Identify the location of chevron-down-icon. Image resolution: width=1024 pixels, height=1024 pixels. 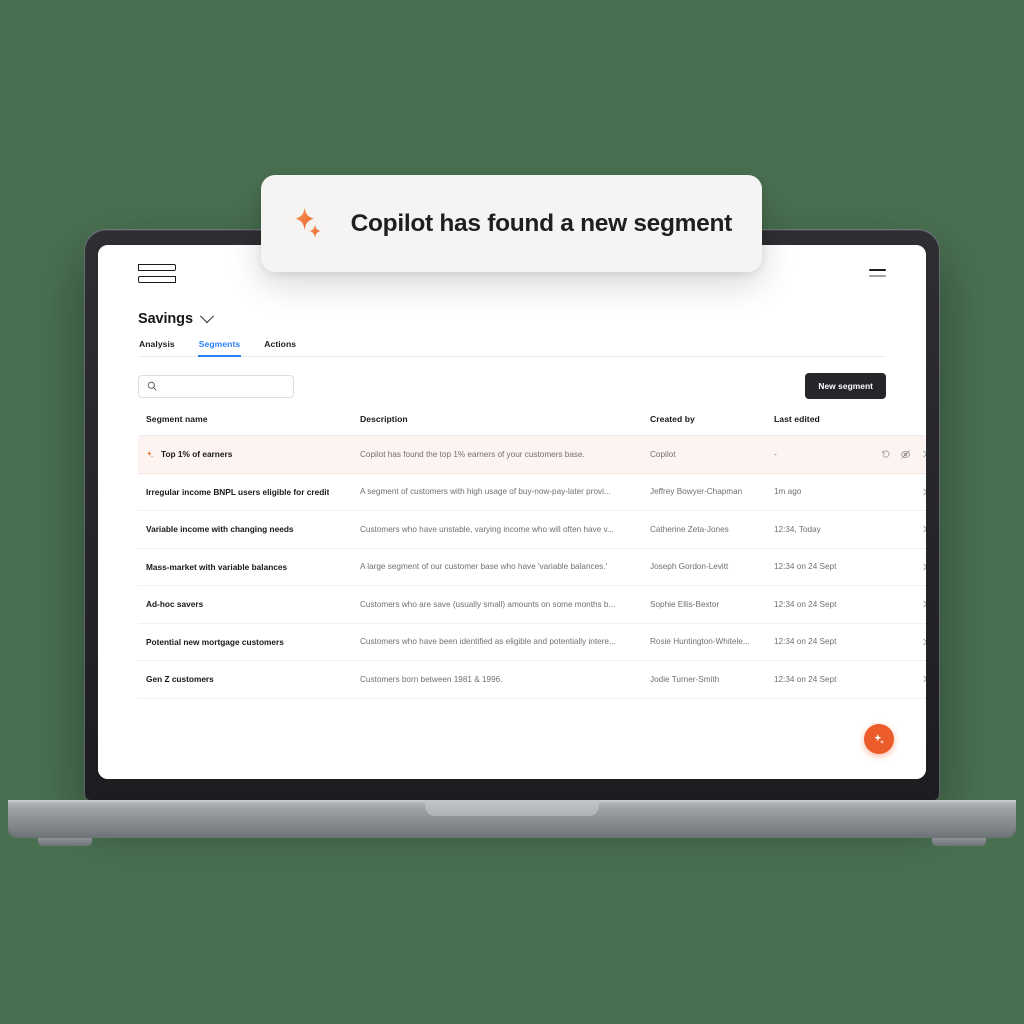
(206, 316).